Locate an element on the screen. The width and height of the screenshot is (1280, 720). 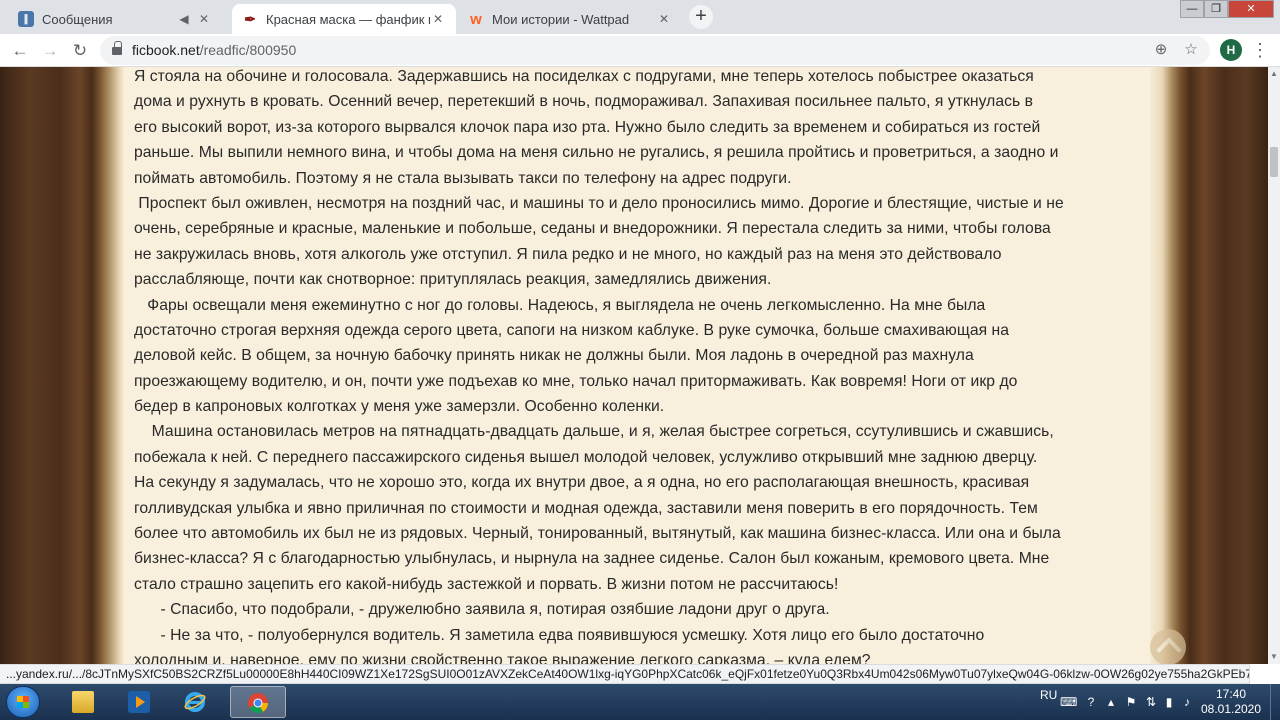
scroll-down-icon: ▼ is located at coordinates (1274, 657).